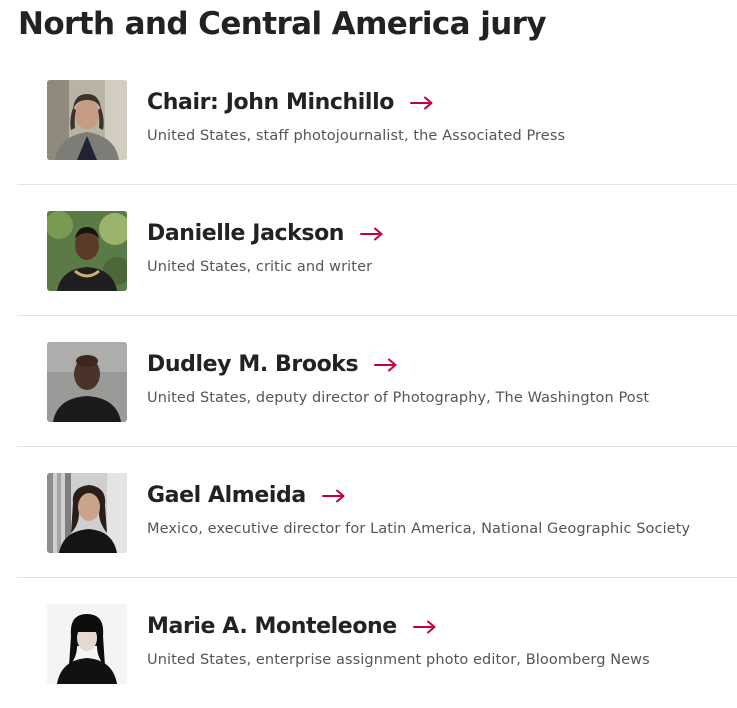  I want to click on juror-name-link: Dudley M. Brooks, so click(272, 364).